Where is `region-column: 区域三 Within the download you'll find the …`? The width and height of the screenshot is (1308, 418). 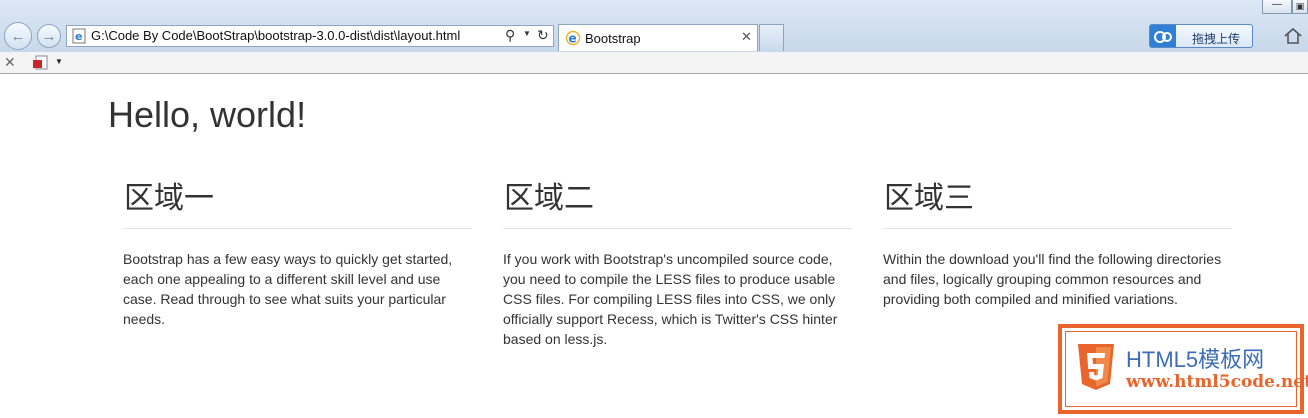
region-column: 区域三 Within the download you'll find the … is located at coordinates (1057, 243).